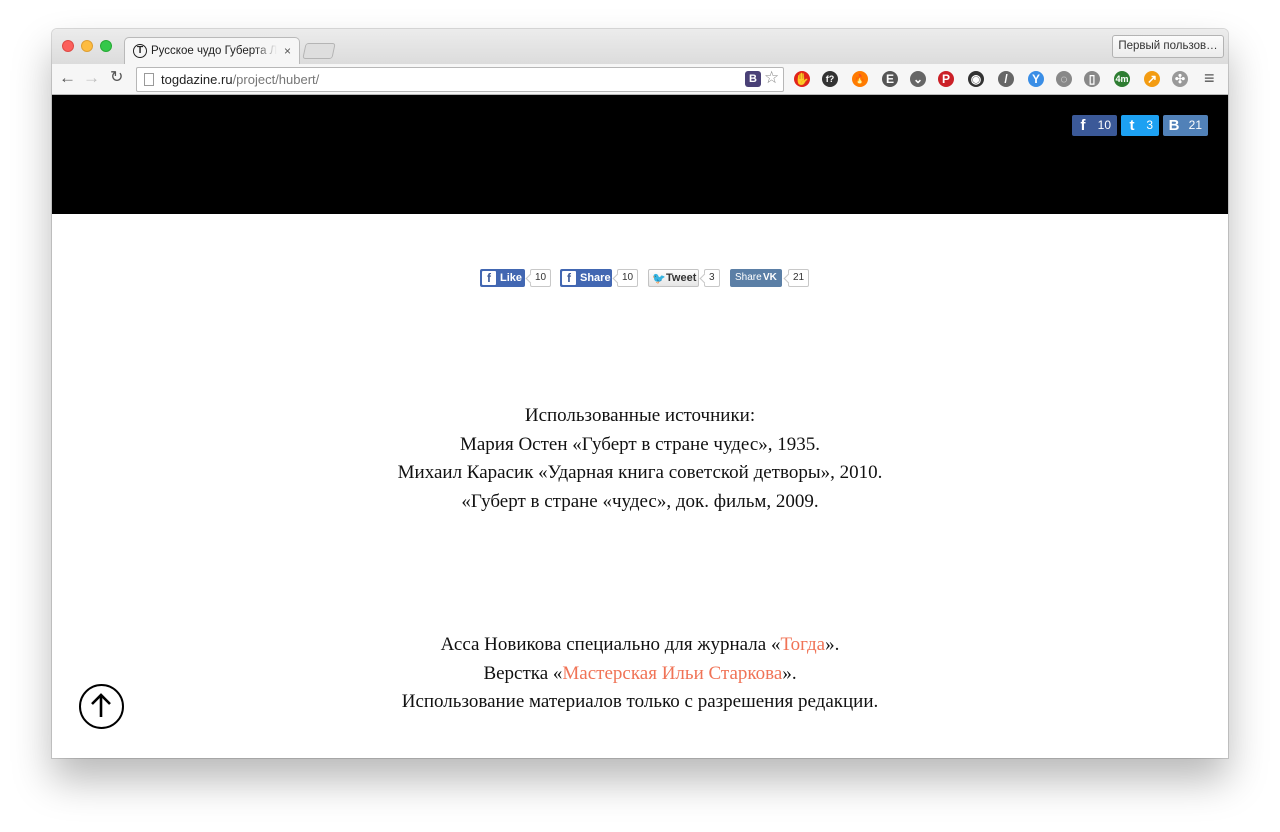  Describe the element at coordinates (1185, 125) in the screenshot. I see `vk-share-button-top: В 21` at that location.